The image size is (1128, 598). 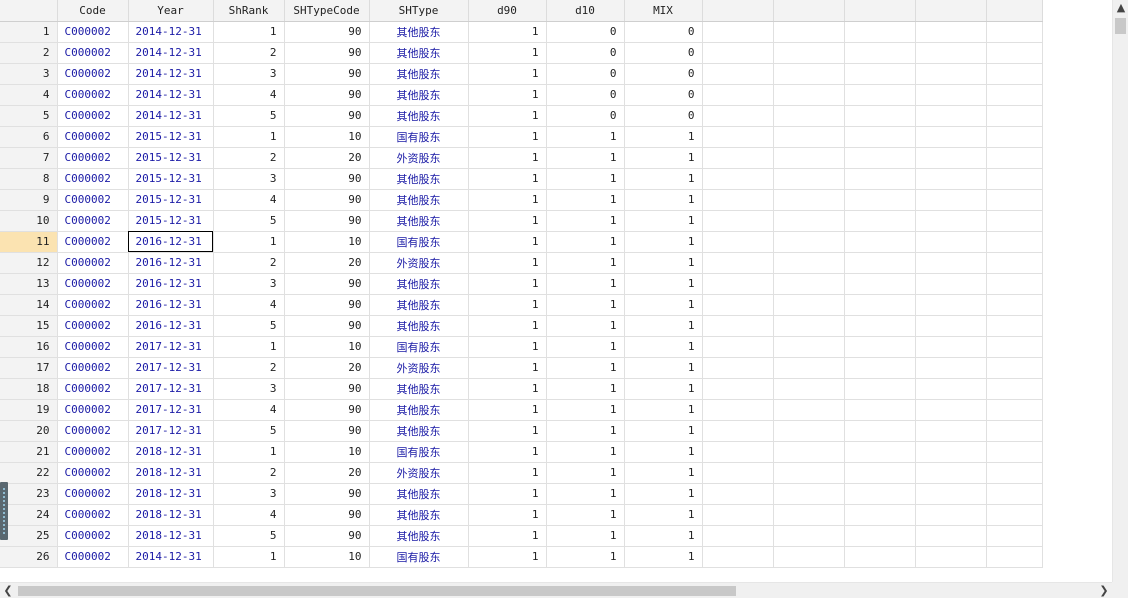 What do you see at coordinates (29, 431) in the screenshot?
I see `row-number: 20` at bounding box center [29, 431].